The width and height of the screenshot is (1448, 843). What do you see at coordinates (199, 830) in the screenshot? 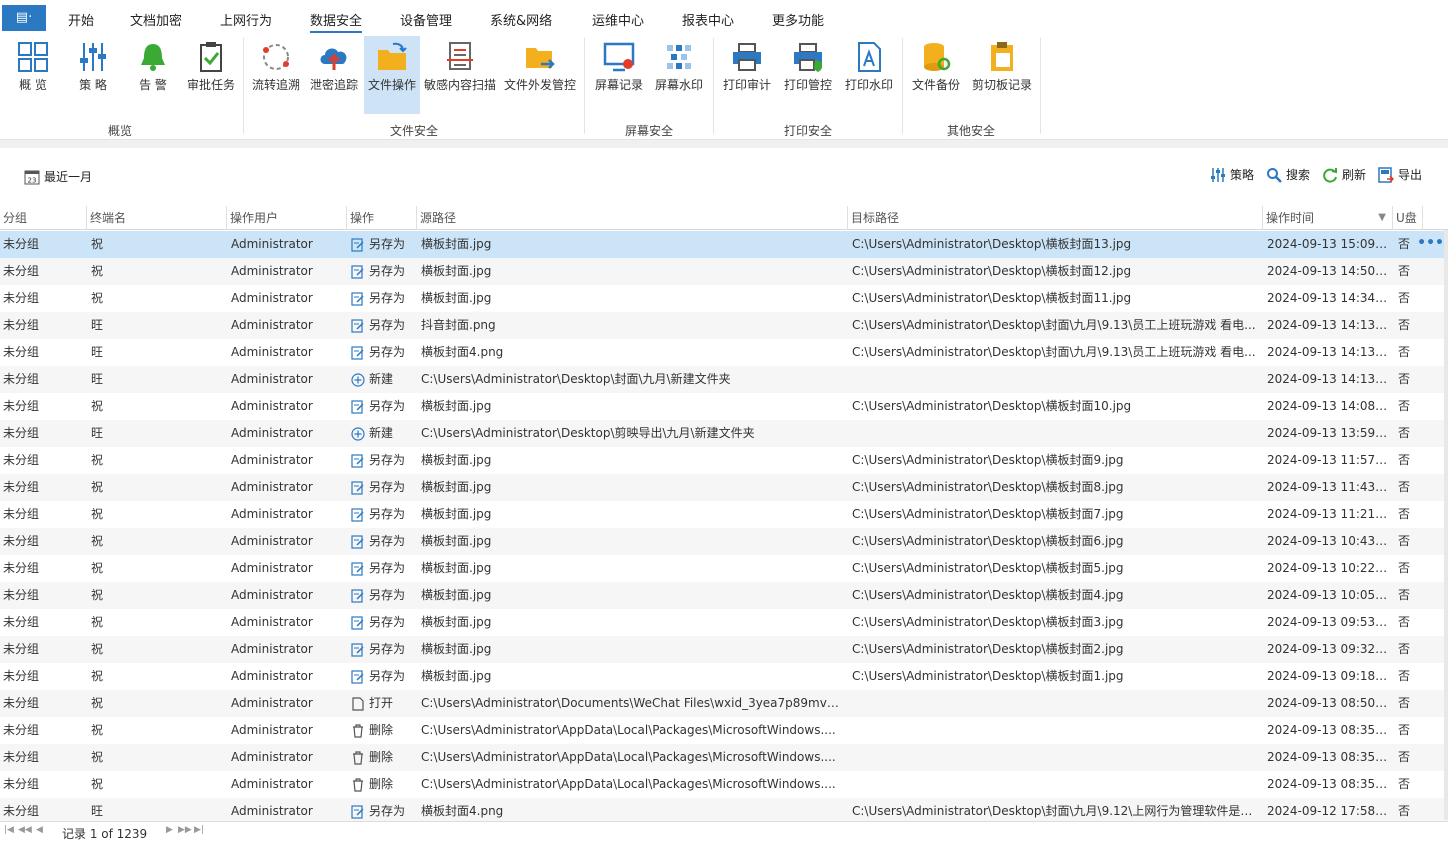
I see `last-page-icon: ▶|` at bounding box center [199, 830].